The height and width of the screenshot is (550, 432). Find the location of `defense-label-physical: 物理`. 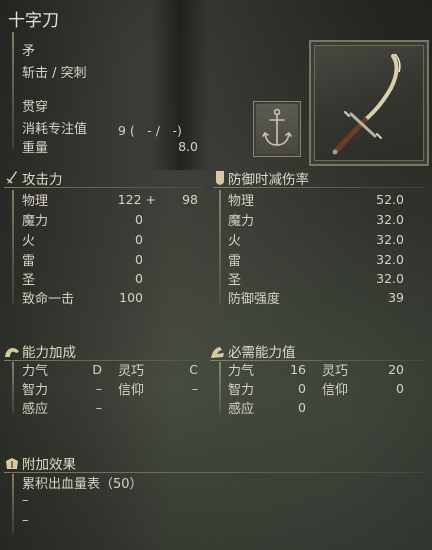

defense-label-physical: 物理 is located at coordinates (241, 201).